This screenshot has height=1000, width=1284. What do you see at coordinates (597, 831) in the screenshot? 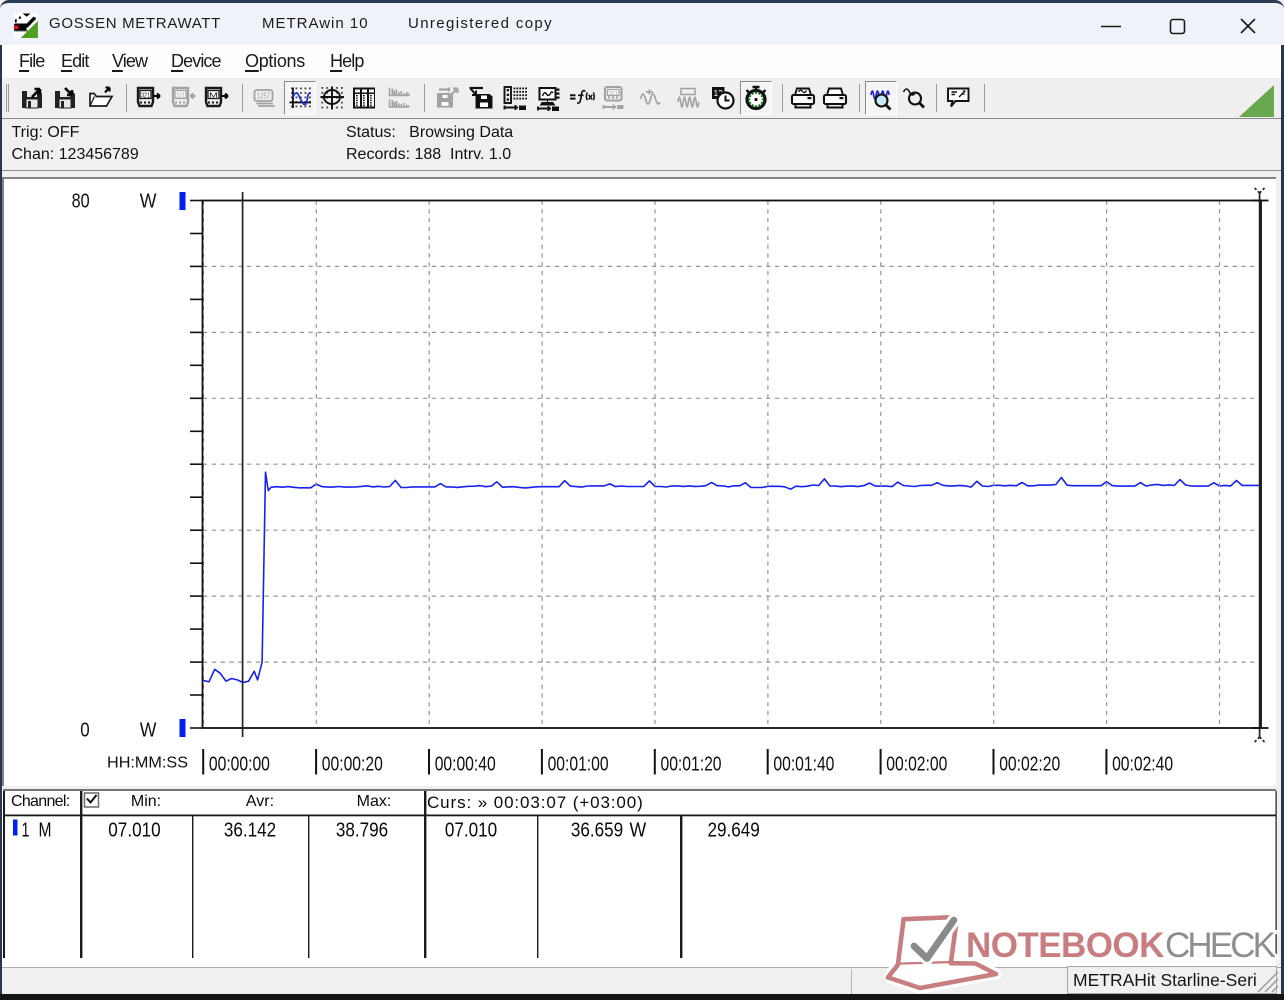
I see `svg-text: 36.659` at bounding box center [597, 831].